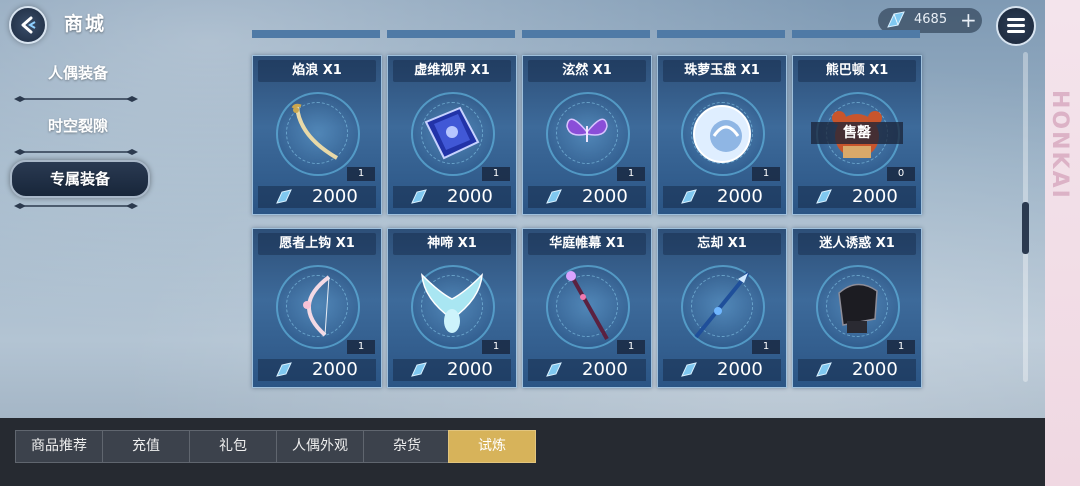 This screenshot has height=486, width=1080. Describe the element at coordinates (85, 24) in the screenshot. I see `page-title: 商城` at that location.